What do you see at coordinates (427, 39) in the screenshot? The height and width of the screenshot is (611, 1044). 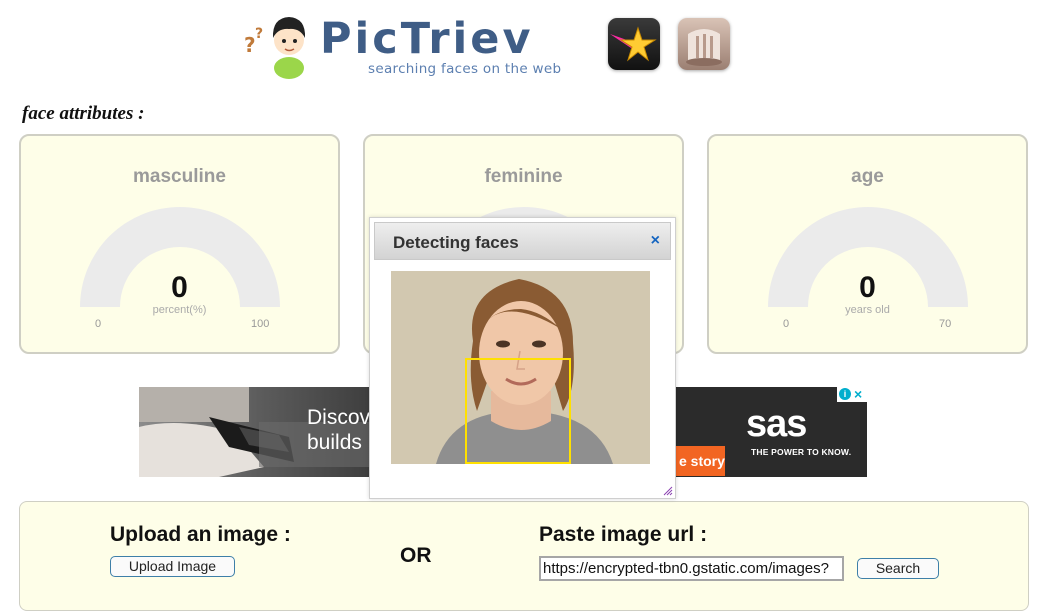 I see `brand-title: PicTriev` at bounding box center [427, 39].